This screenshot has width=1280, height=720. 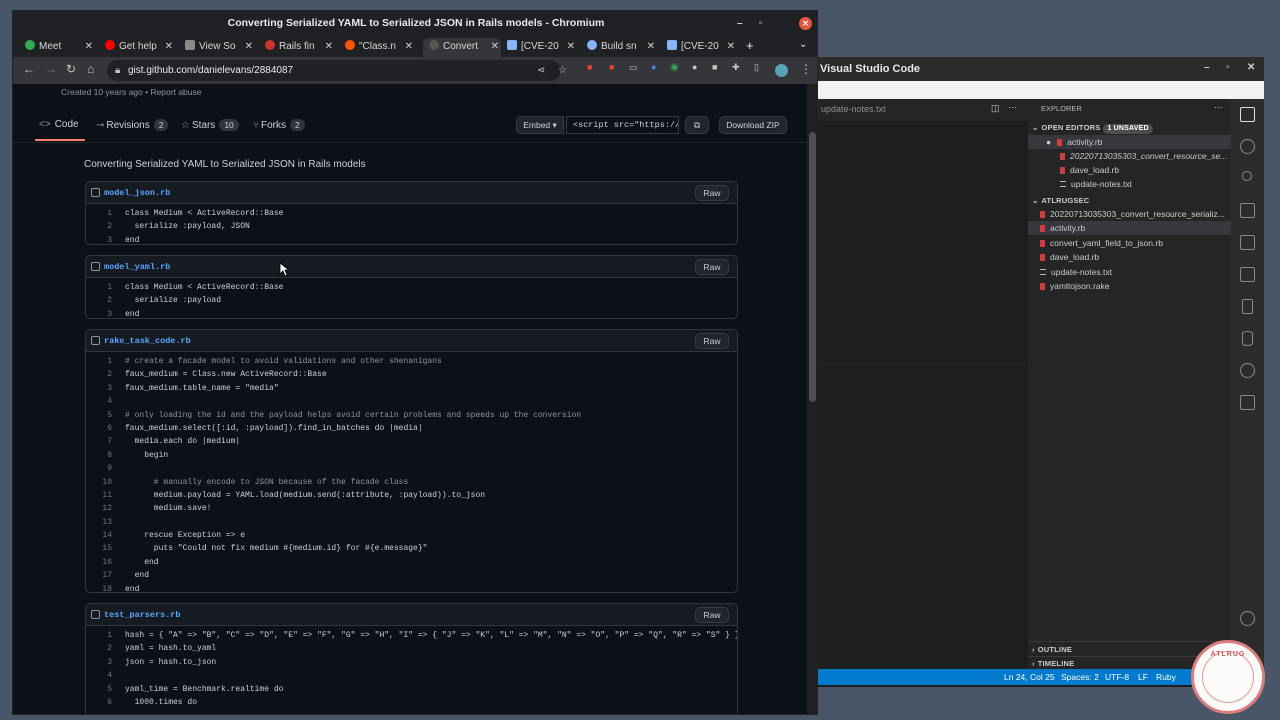 What do you see at coordinates (803, 44) in the screenshot?
I see `tab-search-icon: ⌄` at bounding box center [803, 44].